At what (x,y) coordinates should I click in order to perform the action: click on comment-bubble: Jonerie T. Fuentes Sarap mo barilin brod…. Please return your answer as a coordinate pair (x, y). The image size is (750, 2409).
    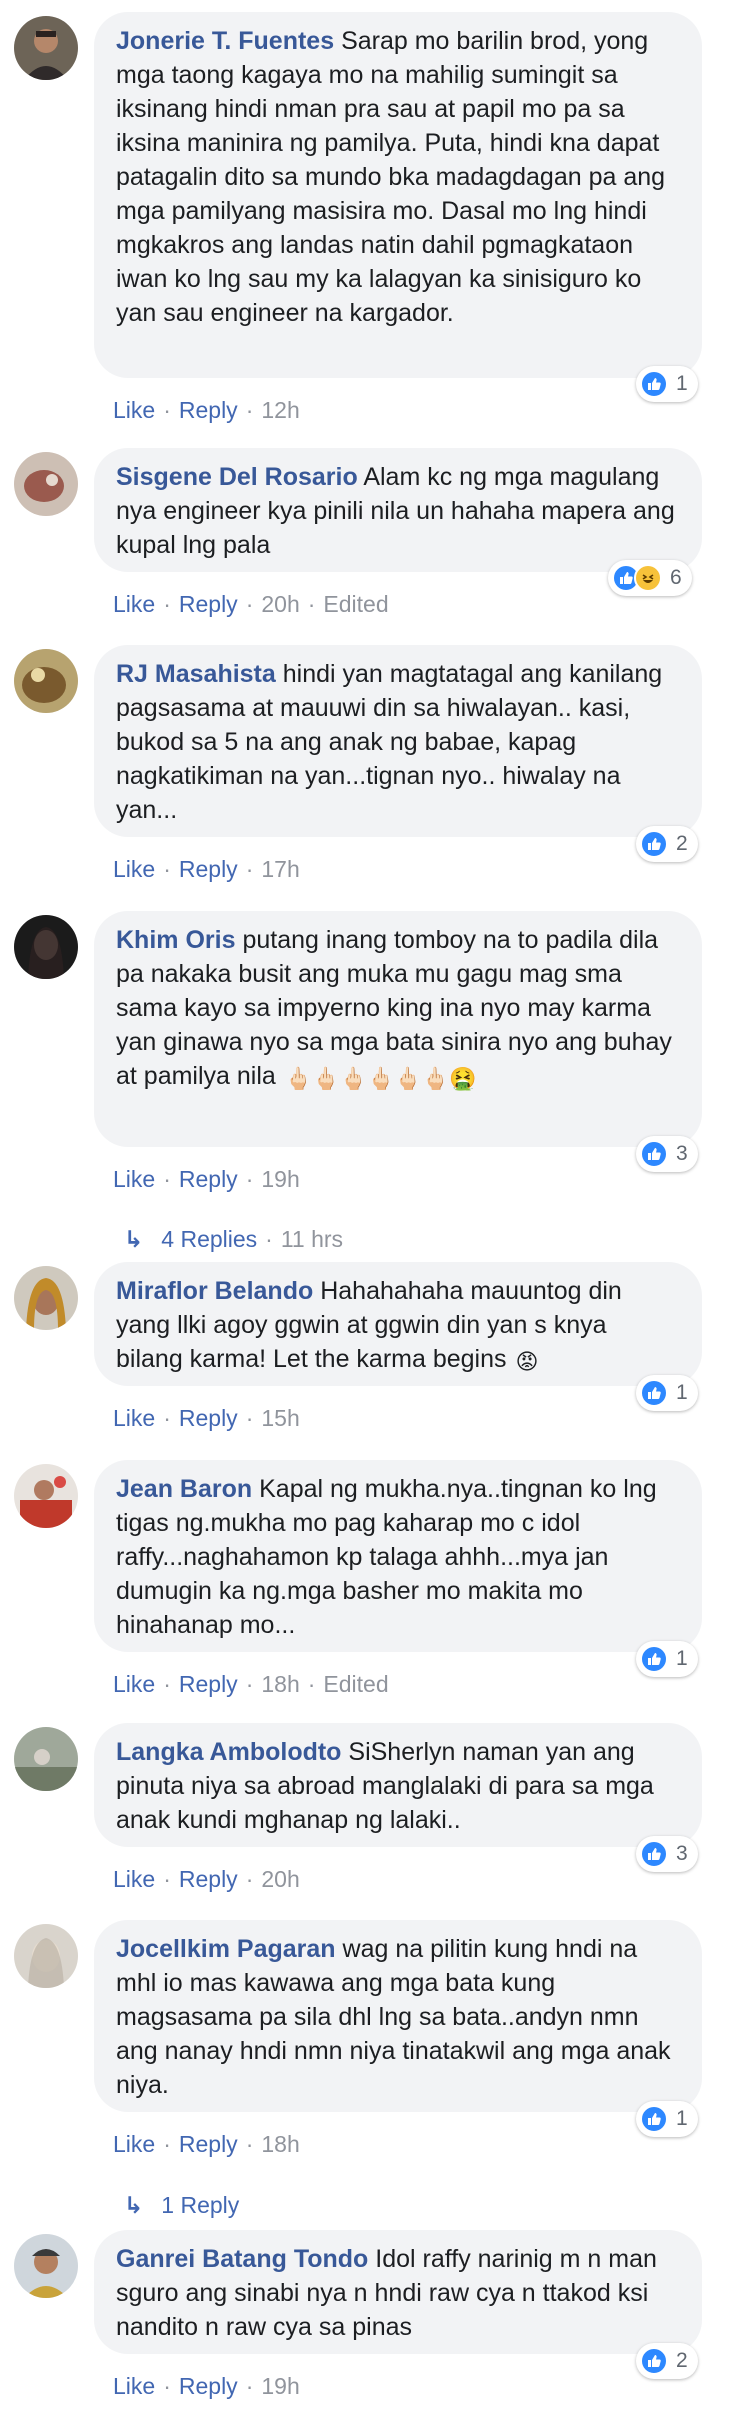
    Looking at the image, I should click on (398, 195).